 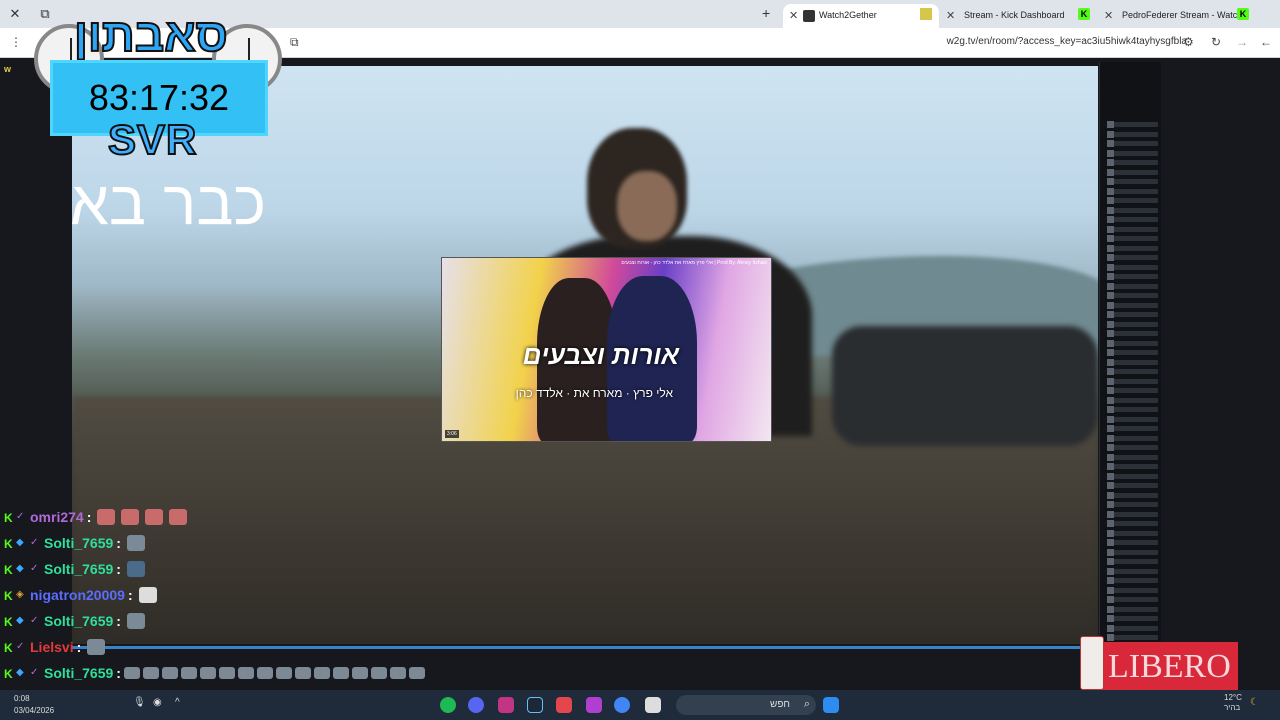 I want to click on windows-start-icon, so click(x=831, y=705).